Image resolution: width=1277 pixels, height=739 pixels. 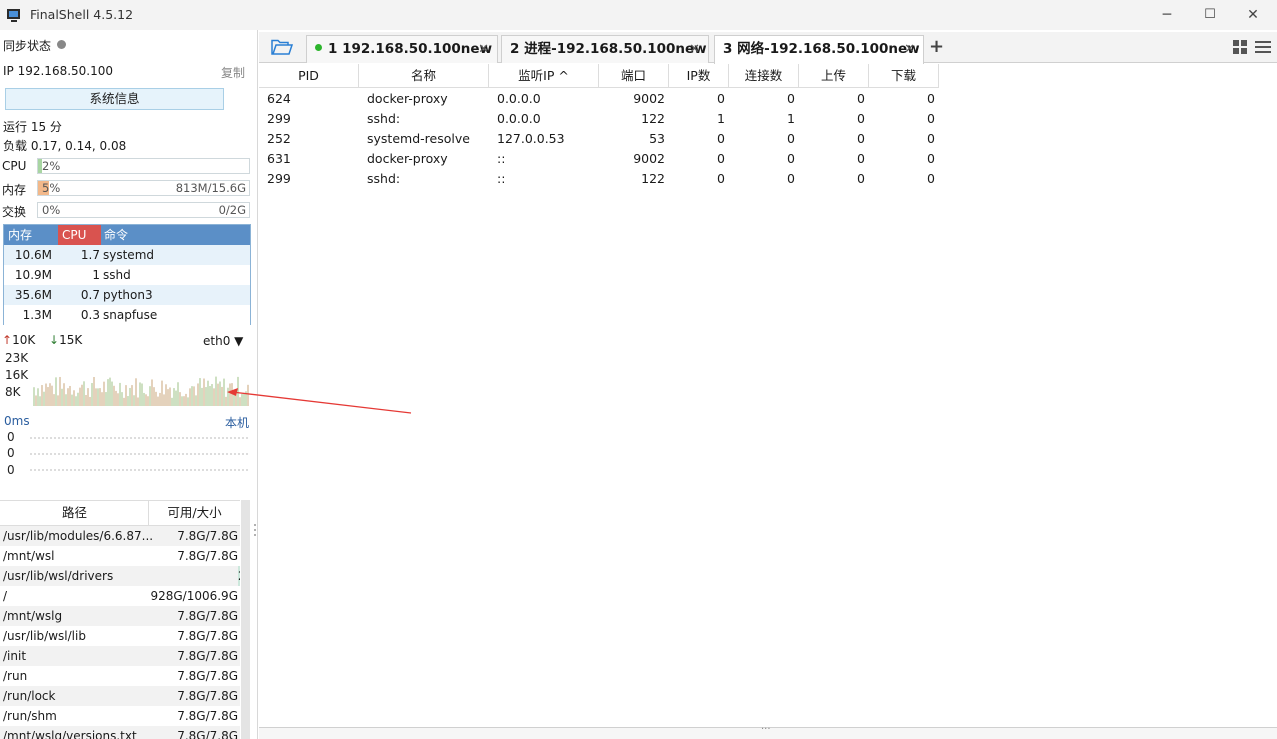 I want to click on interface-select: eth0 ▼, so click(x=223, y=341).